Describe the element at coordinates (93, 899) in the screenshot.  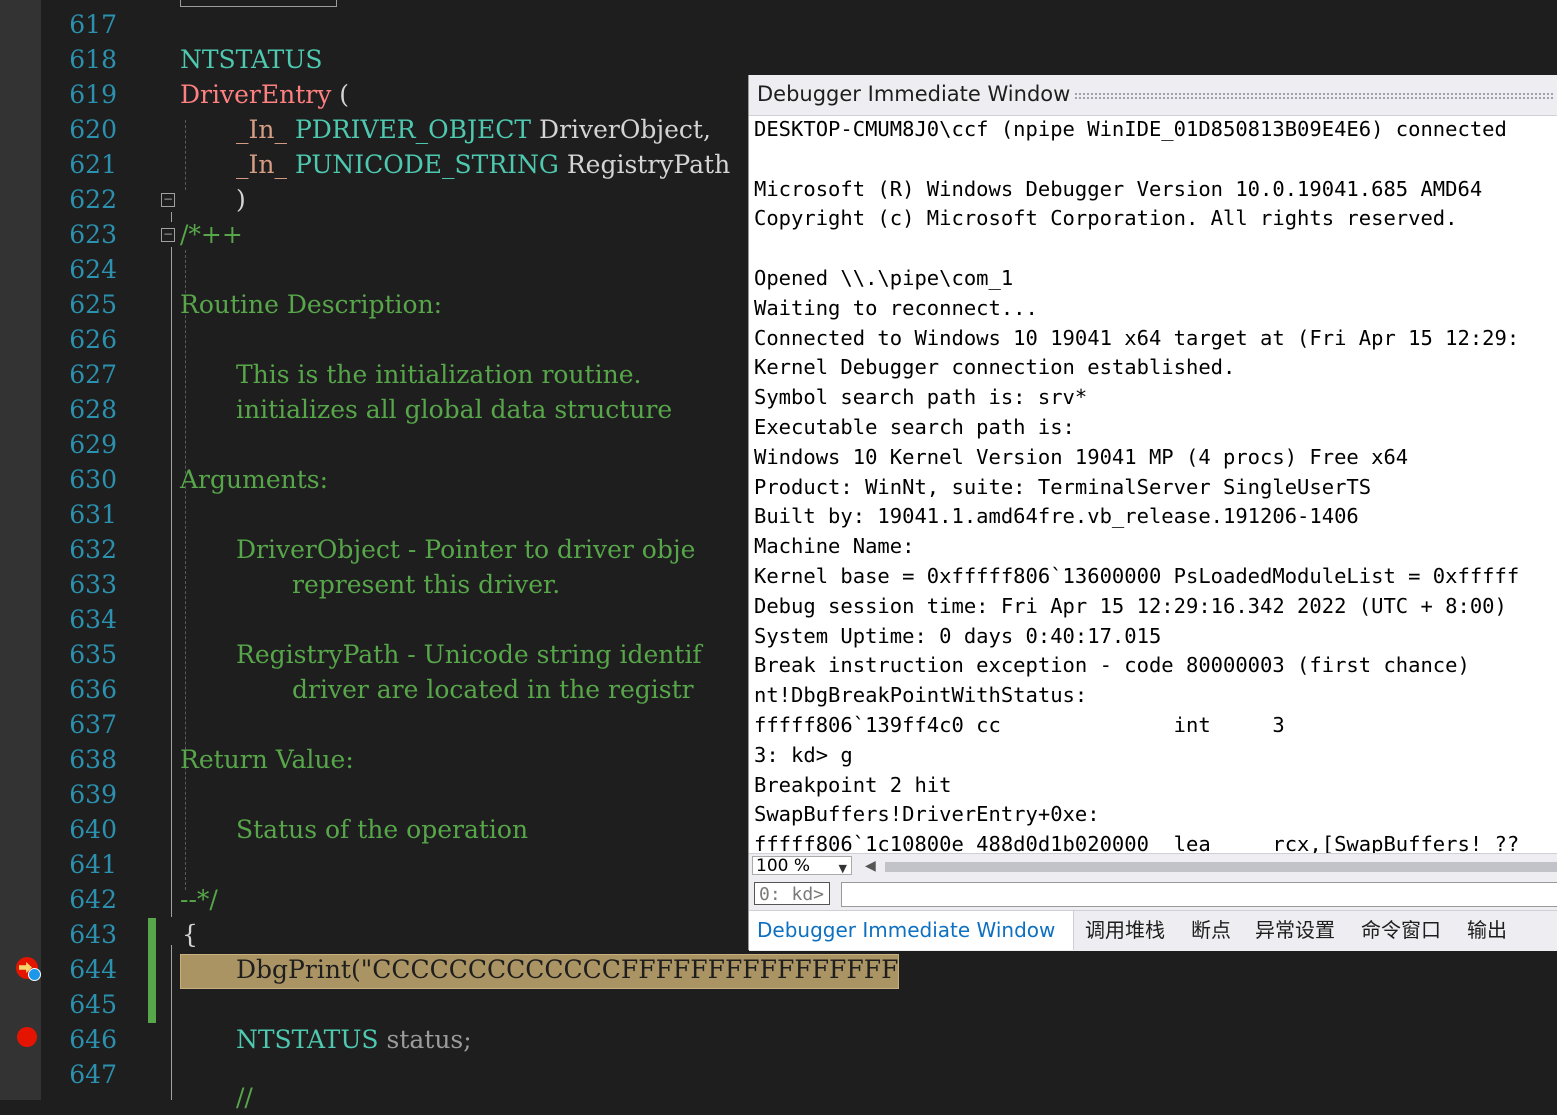
I see `line-number: 642` at that location.